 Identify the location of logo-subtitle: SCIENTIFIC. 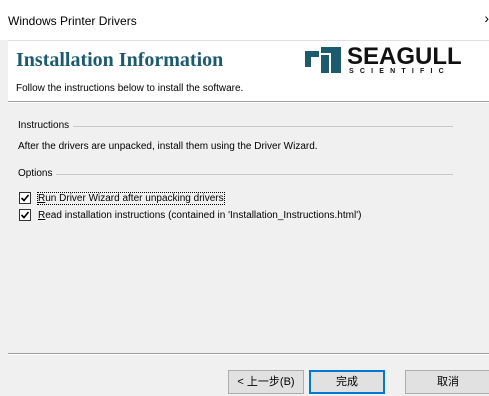
(399, 71).